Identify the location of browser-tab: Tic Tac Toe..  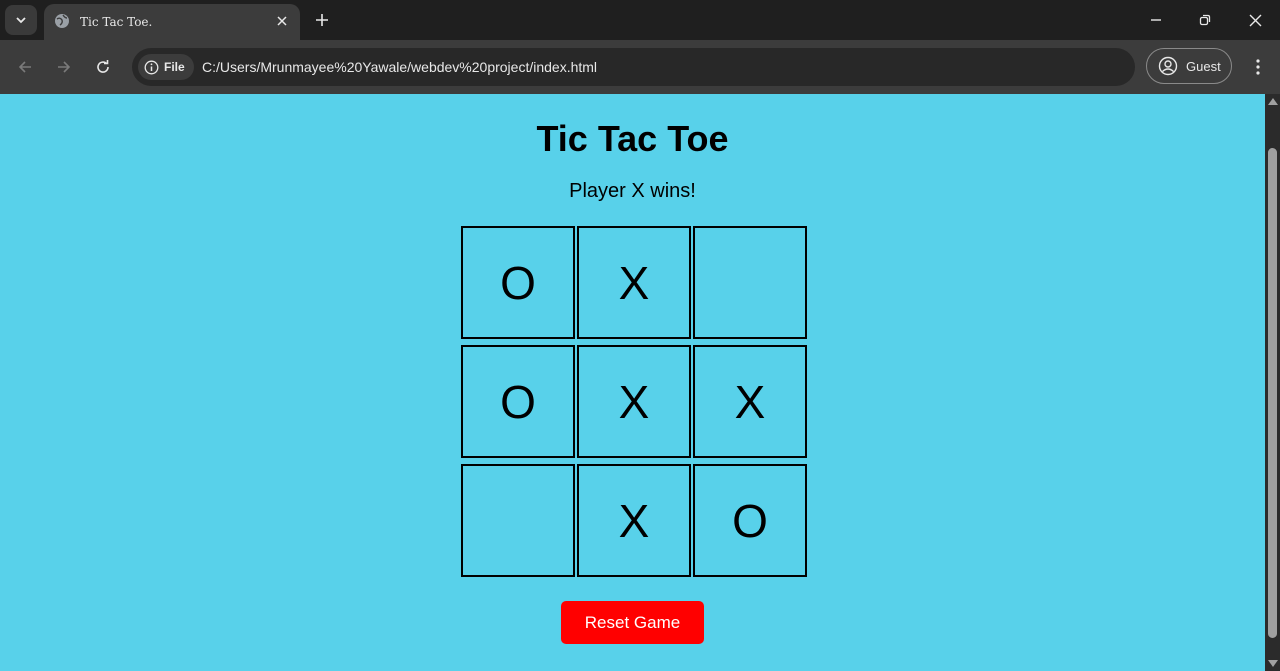
(172, 22).